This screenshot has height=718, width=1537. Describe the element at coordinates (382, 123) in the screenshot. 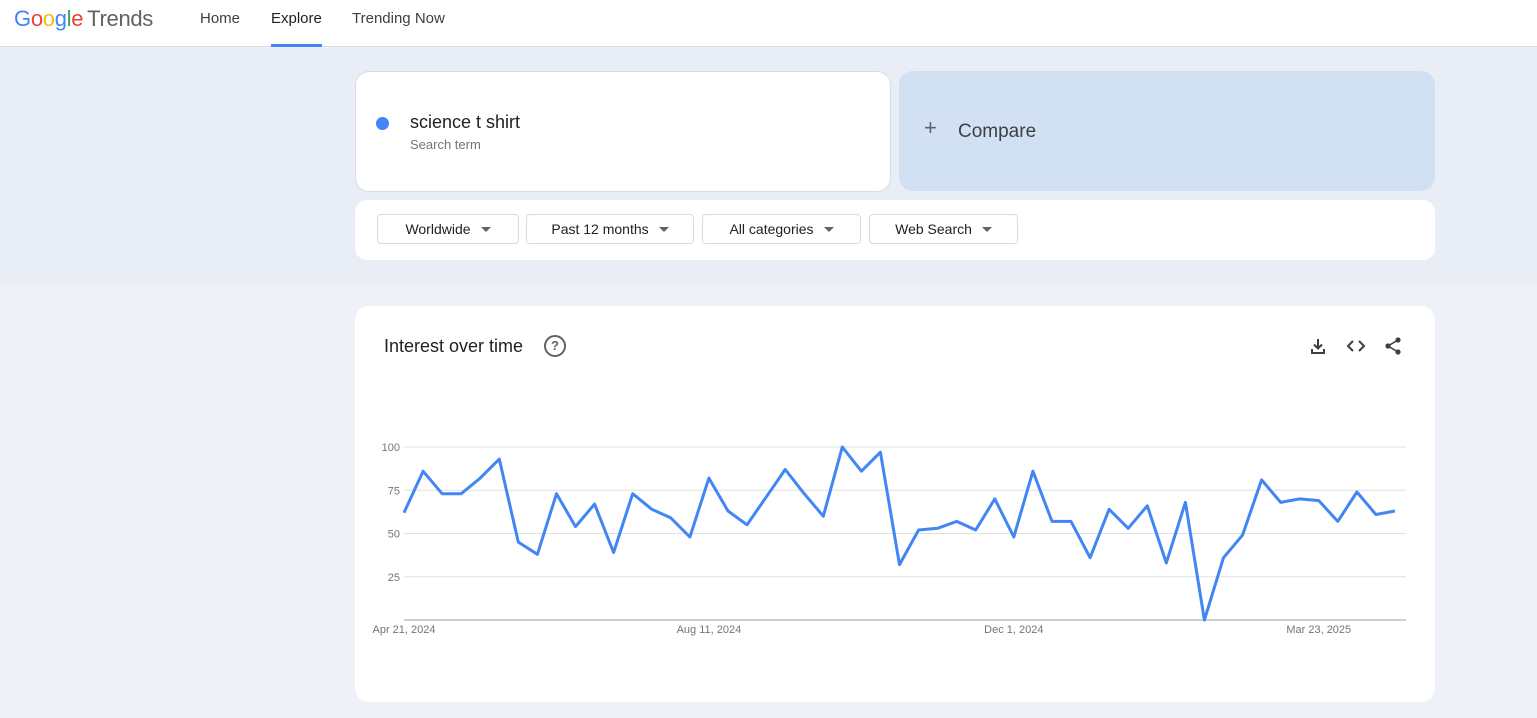

I see `term-color-dot` at that location.